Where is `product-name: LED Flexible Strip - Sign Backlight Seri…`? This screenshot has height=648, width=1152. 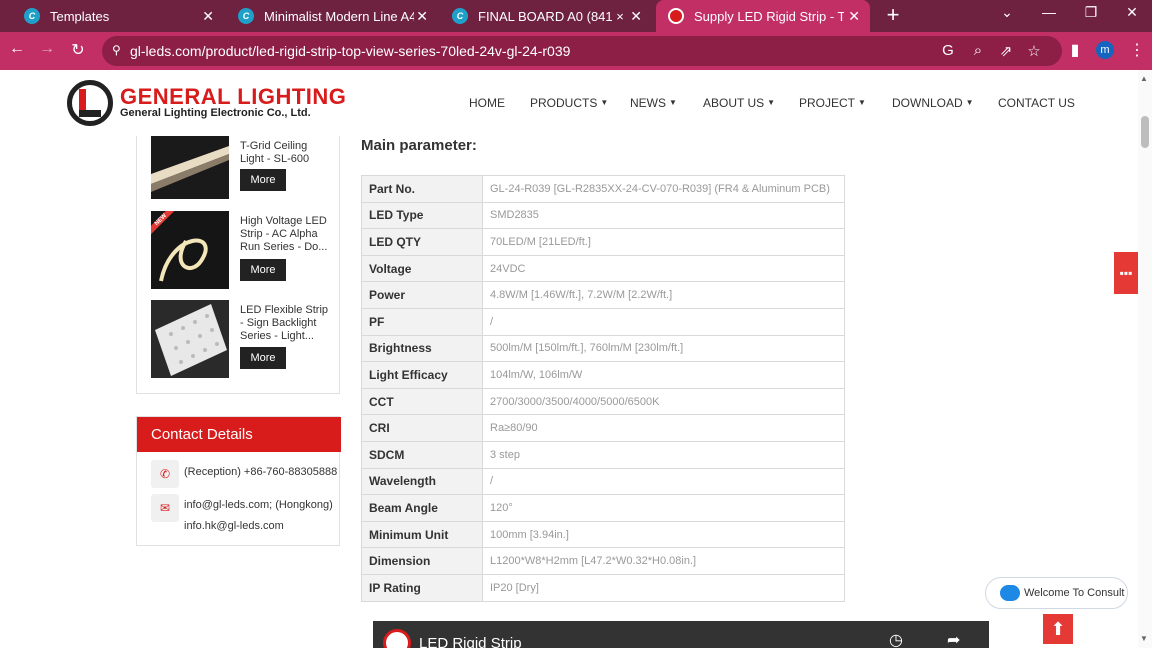
product-name: LED Flexible Strip - Sign Backlight Seri… is located at coordinates (286, 323).